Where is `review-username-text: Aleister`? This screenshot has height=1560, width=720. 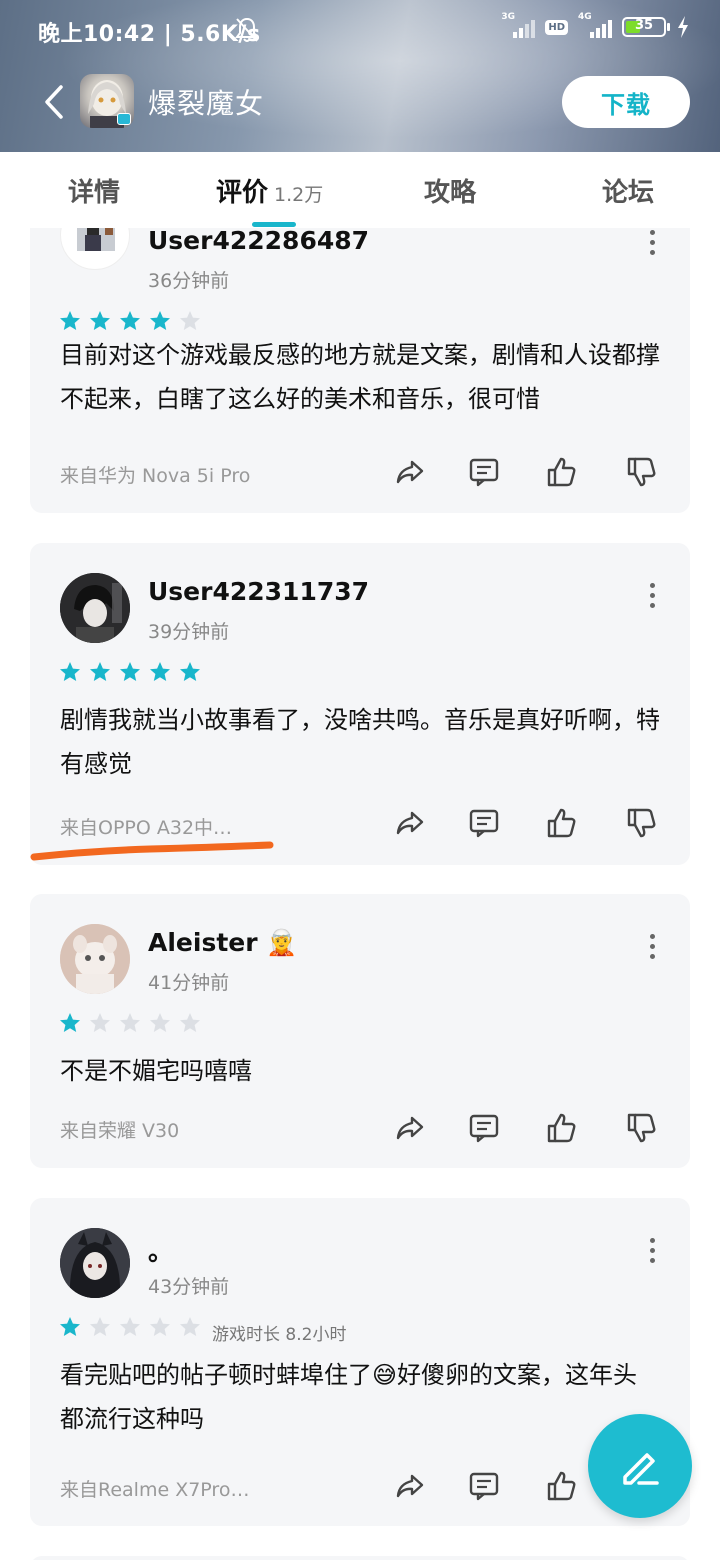 review-username-text: Aleister is located at coordinates (203, 942).